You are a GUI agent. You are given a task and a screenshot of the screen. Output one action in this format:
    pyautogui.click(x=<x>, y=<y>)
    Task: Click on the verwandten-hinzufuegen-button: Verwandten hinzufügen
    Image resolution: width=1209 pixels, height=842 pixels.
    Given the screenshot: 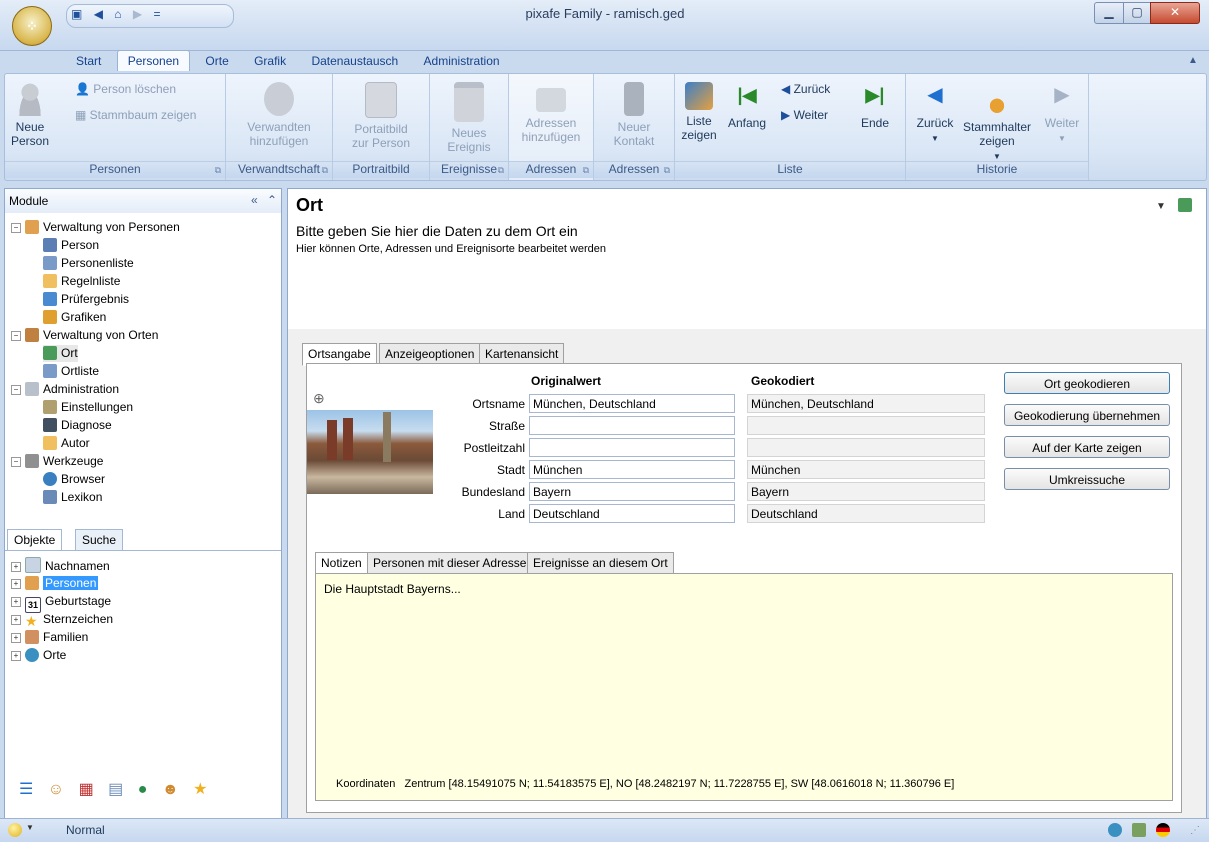 What is the action you would take?
    pyautogui.click(x=279, y=115)
    